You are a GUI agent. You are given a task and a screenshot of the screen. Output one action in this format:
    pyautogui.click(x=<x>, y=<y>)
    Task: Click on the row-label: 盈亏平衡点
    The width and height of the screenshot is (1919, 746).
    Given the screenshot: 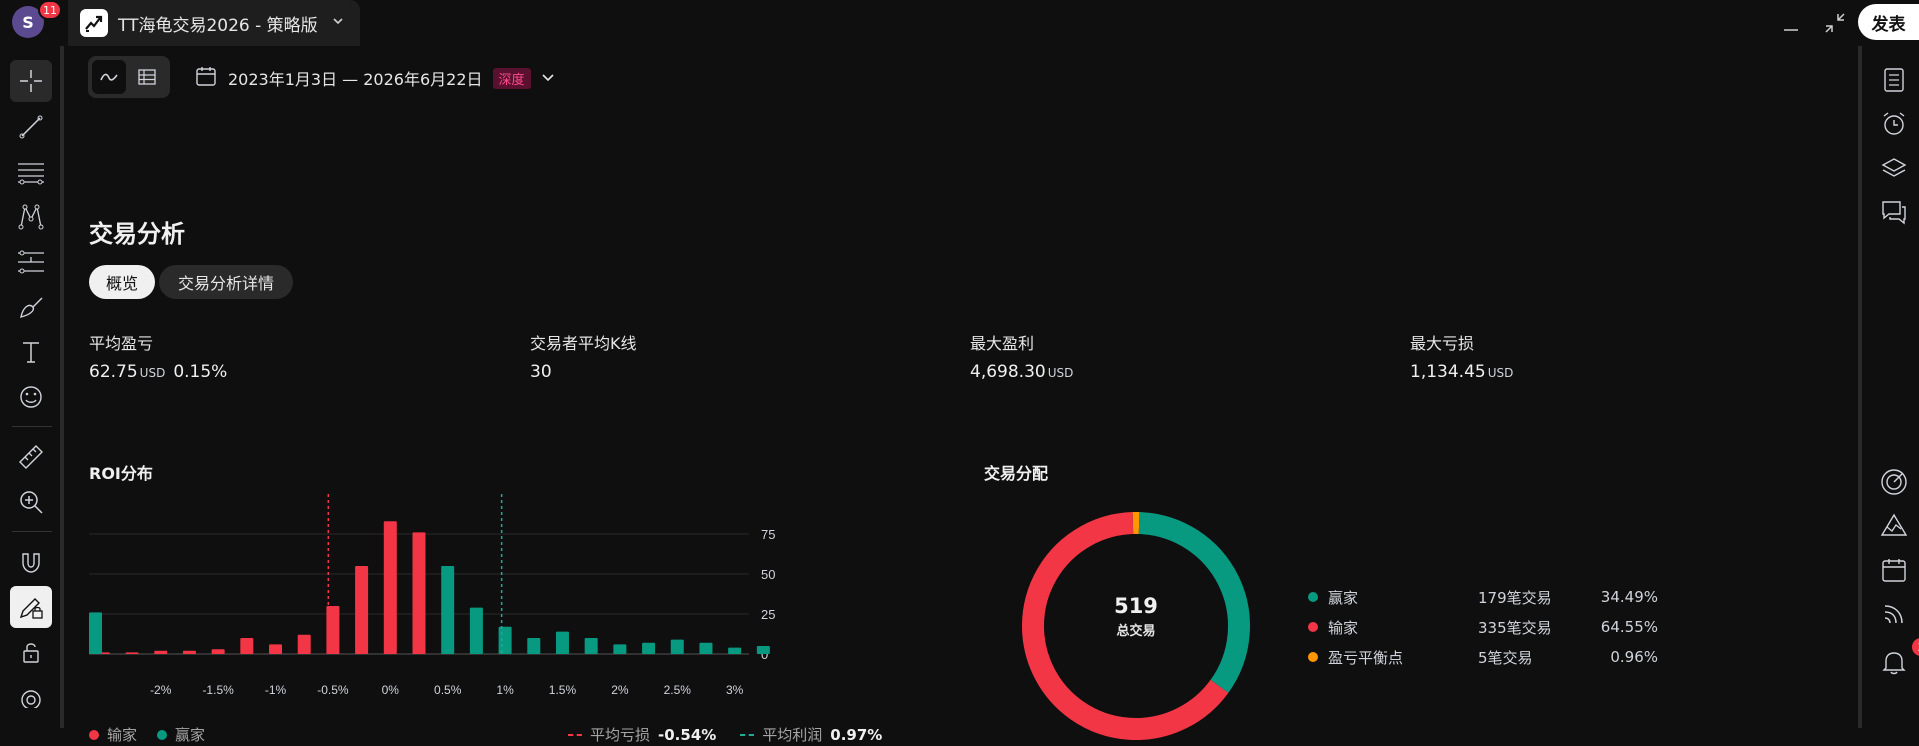 What is the action you would take?
    pyautogui.click(x=1365, y=657)
    